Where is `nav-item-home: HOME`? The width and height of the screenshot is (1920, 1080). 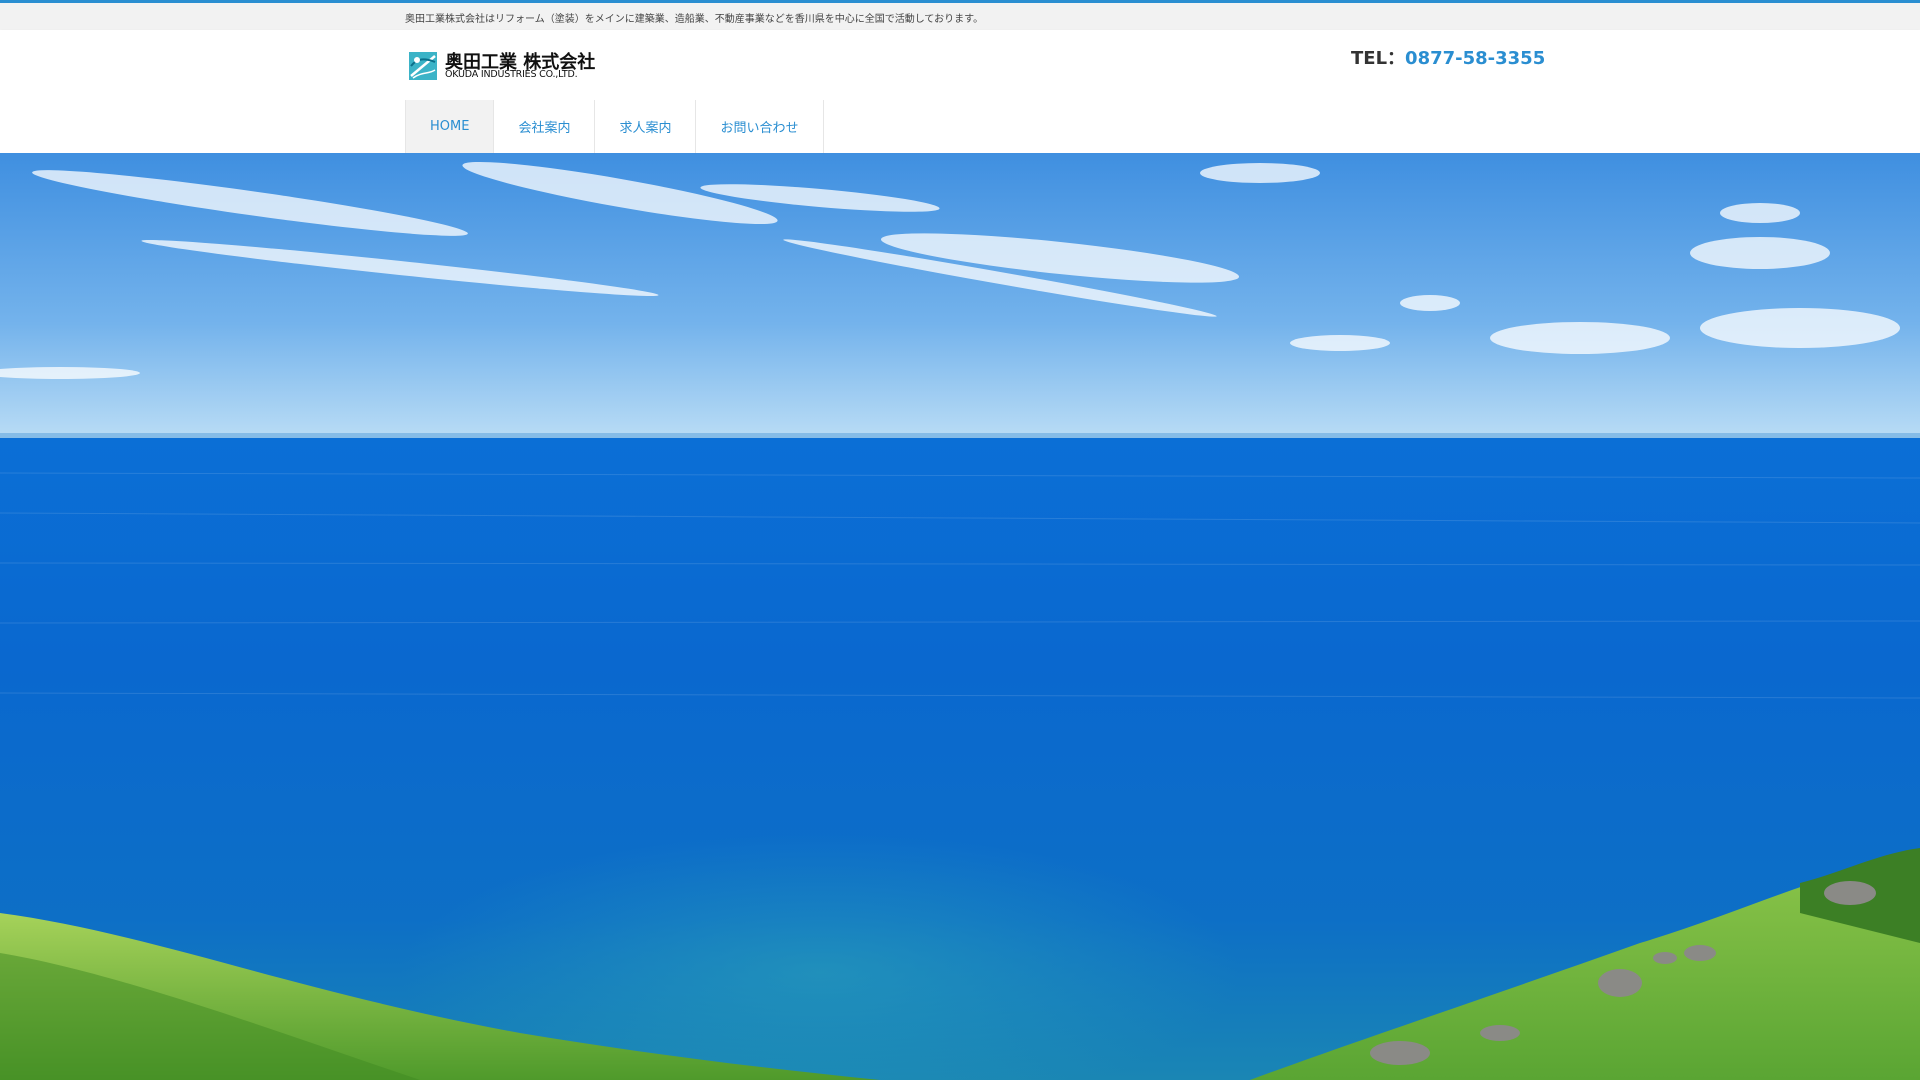
nav-item-home: HOME is located at coordinates (450, 126).